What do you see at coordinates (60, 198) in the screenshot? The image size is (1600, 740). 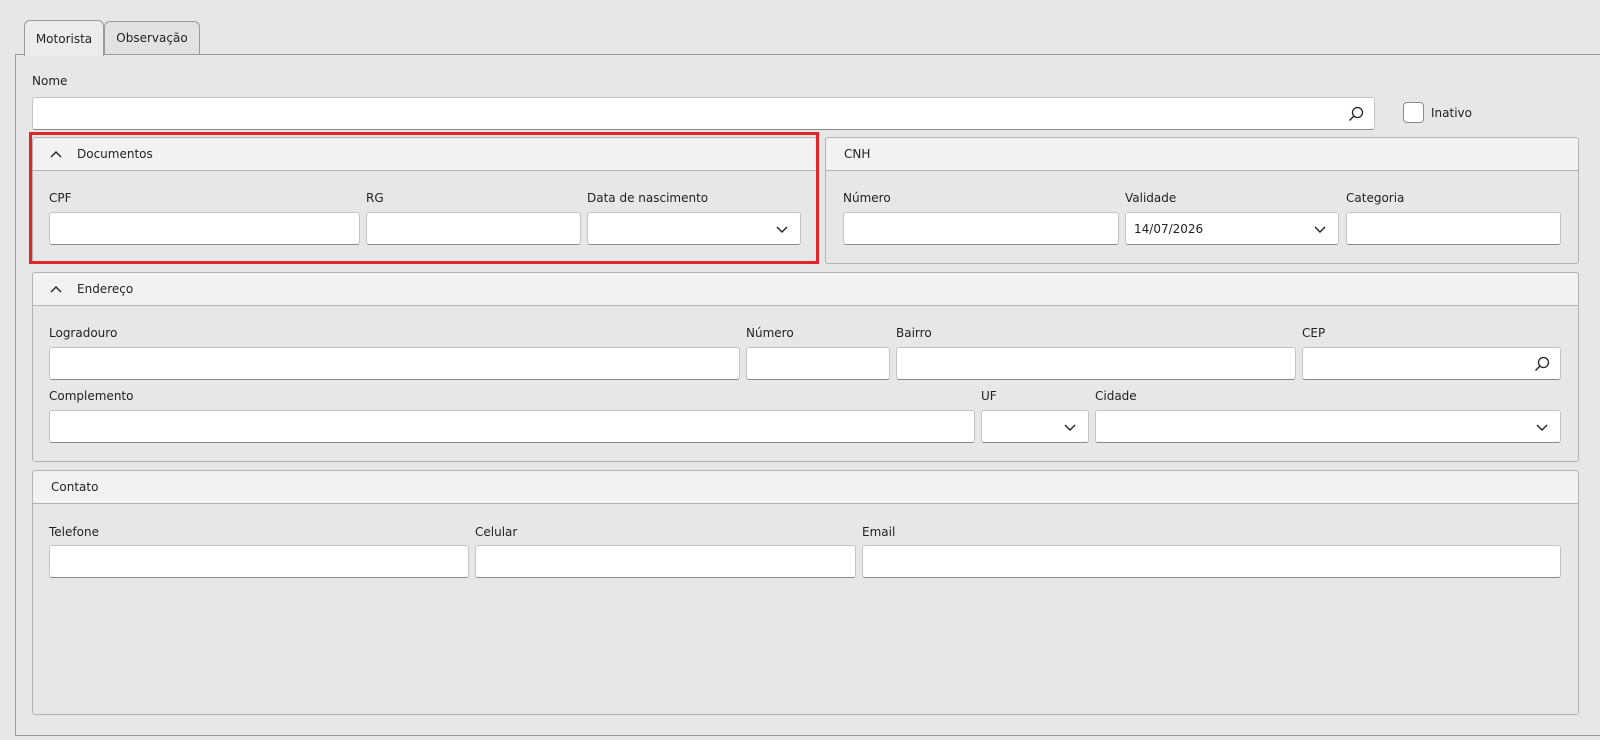 I see `cpf-label: CPF` at bounding box center [60, 198].